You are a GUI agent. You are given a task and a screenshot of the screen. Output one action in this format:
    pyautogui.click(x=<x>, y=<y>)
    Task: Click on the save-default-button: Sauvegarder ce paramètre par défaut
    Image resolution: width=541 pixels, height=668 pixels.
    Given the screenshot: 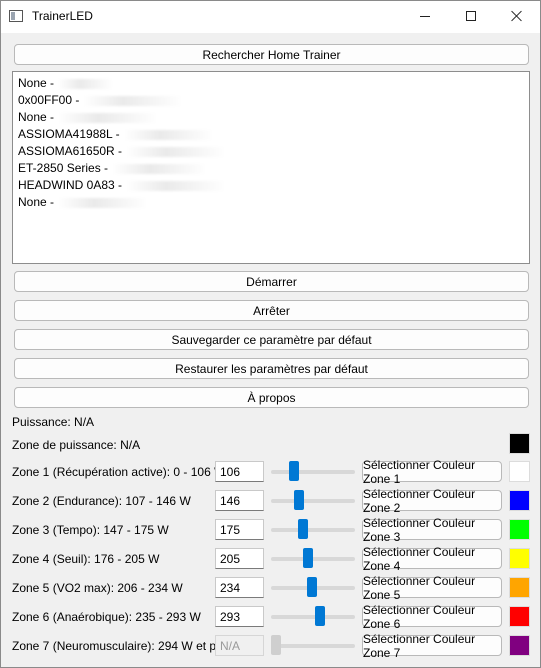 What is the action you would take?
    pyautogui.click(x=271, y=339)
    